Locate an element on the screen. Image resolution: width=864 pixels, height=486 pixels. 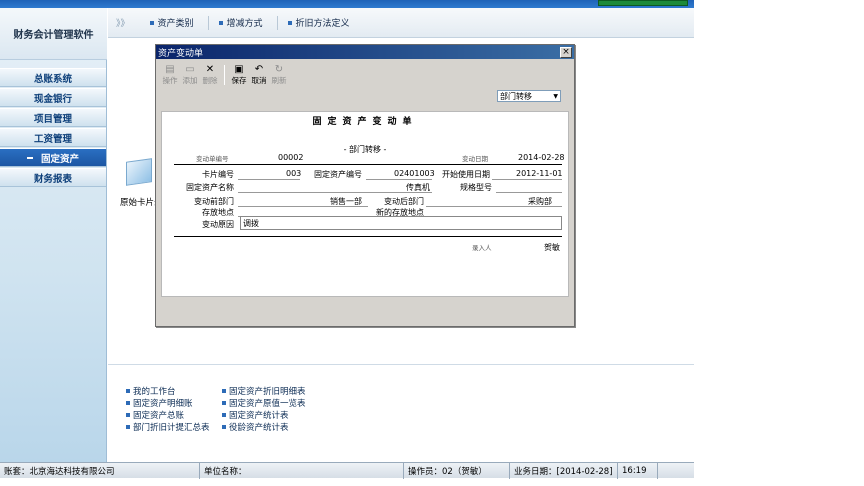
toolbar-divider is located at coordinates (224, 75).